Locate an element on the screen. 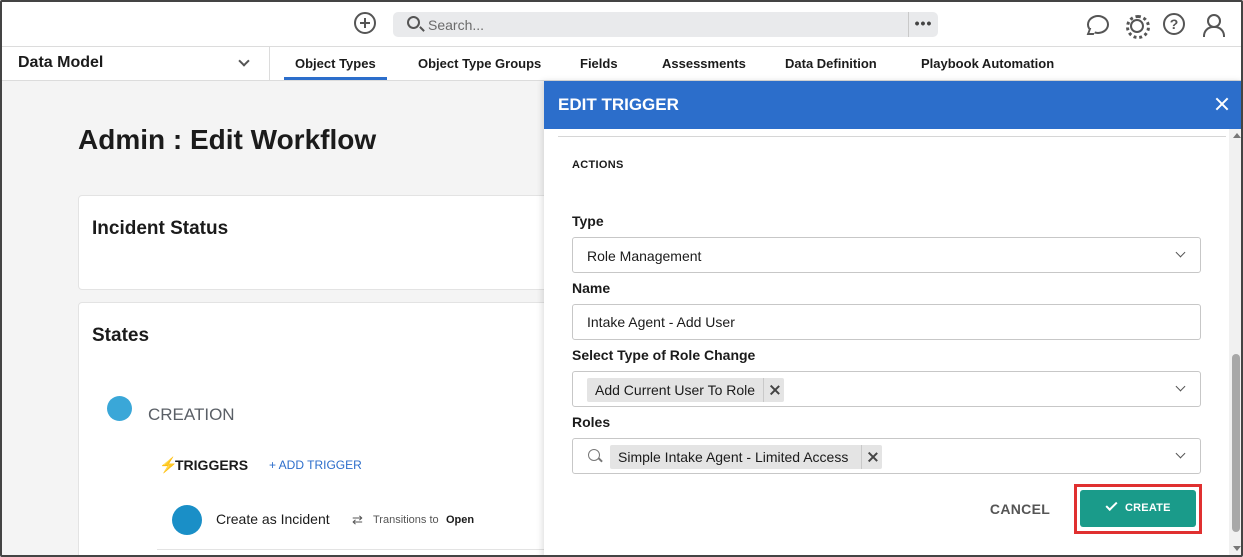 Image resolution: width=1243 pixels, height=557 pixels. roles-tag-label: Simple Intake Agent - Limited Access is located at coordinates (733, 457).